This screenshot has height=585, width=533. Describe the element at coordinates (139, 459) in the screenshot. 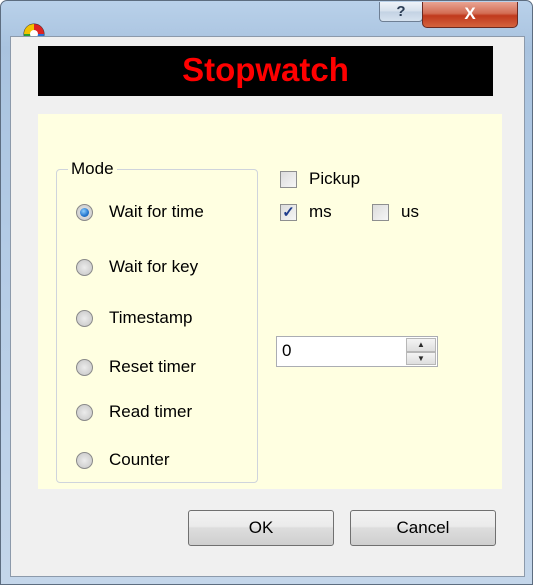

I see `radio-label: Counter` at that location.